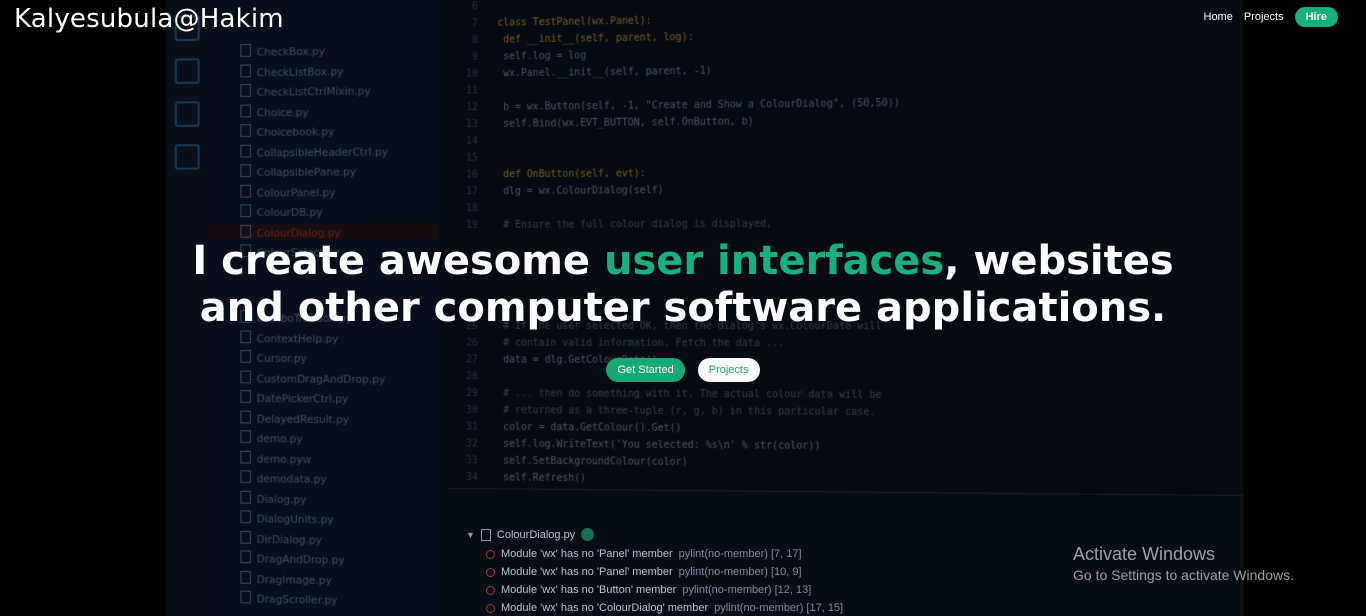 This screenshot has height=616, width=1366. I want to click on code-line: 10 wx.Panel.__init__(self, parent, -1), so click(589, 72).